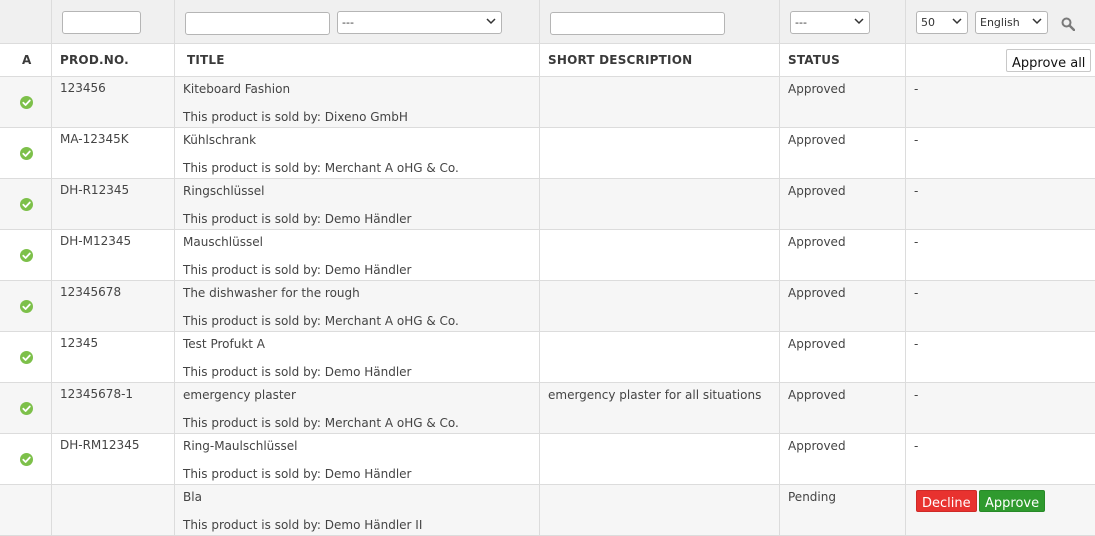 The height and width of the screenshot is (536, 1095). I want to click on product-title-text: Kiteboard Fashion, so click(237, 89).